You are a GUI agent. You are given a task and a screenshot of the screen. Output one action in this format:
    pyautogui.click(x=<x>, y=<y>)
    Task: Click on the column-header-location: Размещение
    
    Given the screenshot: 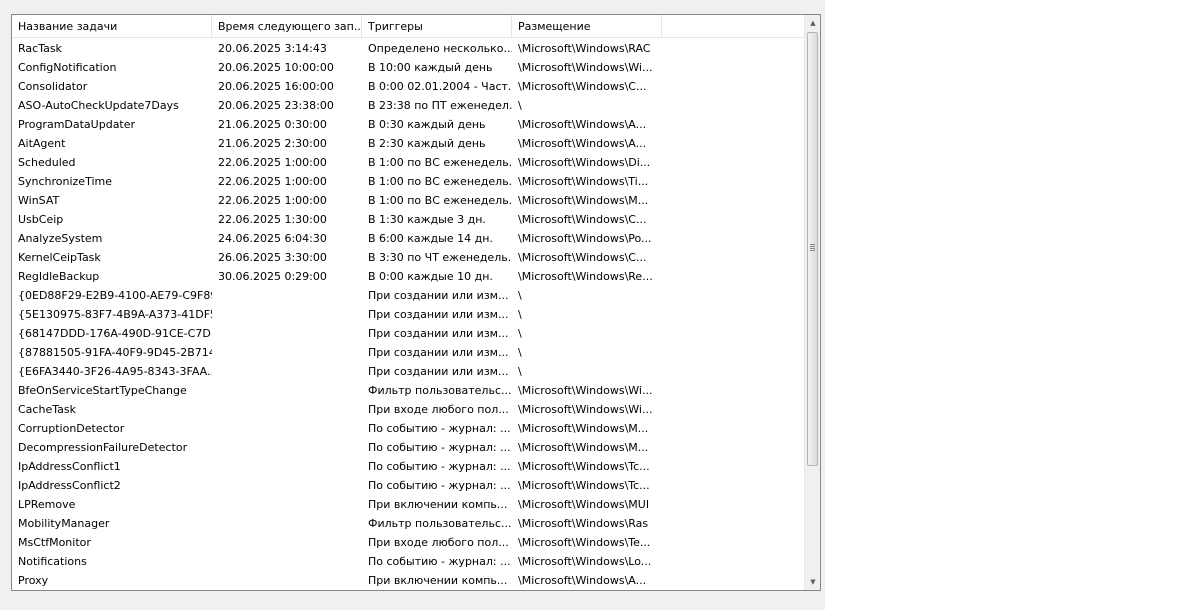 What is the action you would take?
    pyautogui.click(x=587, y=26)
    